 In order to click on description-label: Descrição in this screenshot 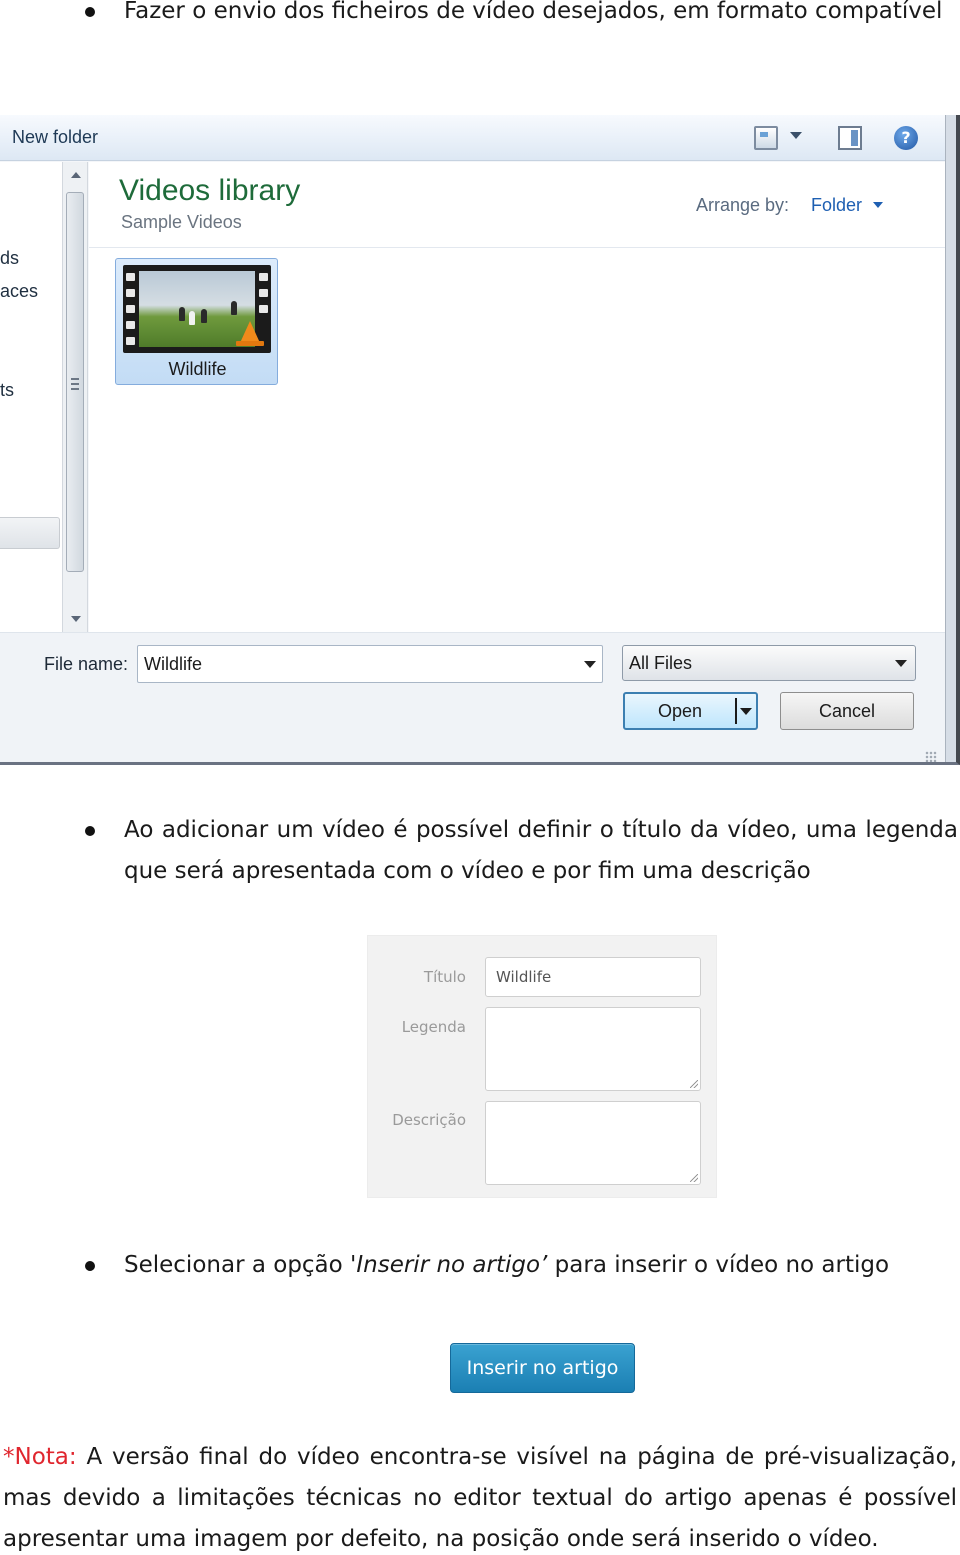, I will do `click(429, 1120)`.